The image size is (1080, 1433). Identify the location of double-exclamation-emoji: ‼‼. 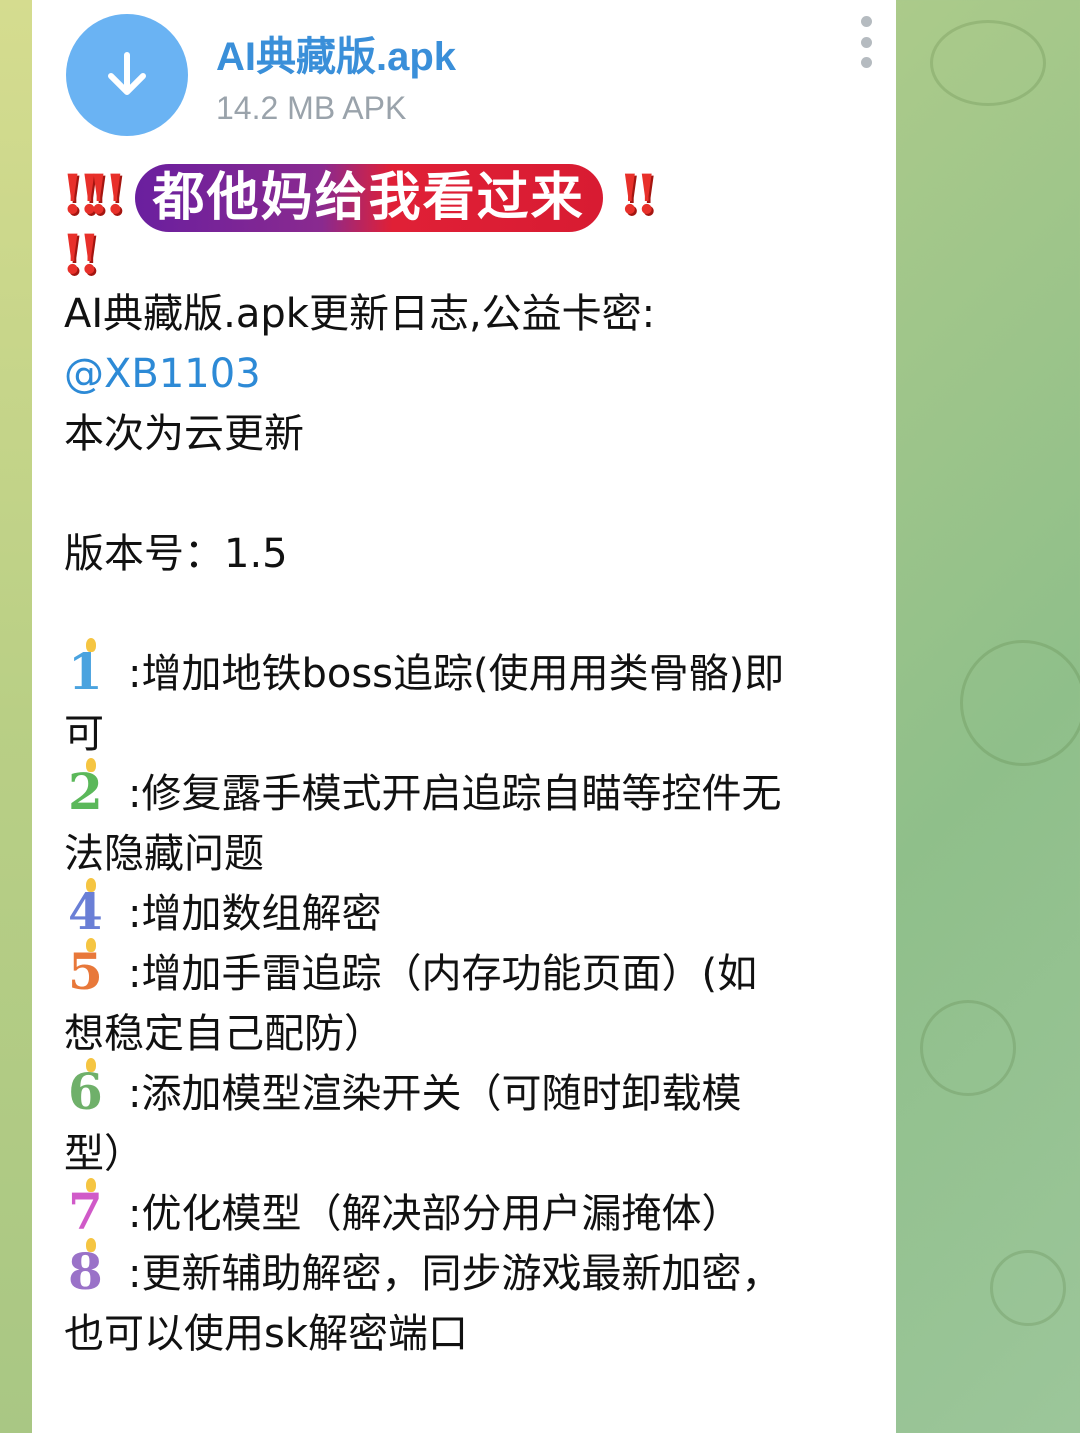
(94, 194).